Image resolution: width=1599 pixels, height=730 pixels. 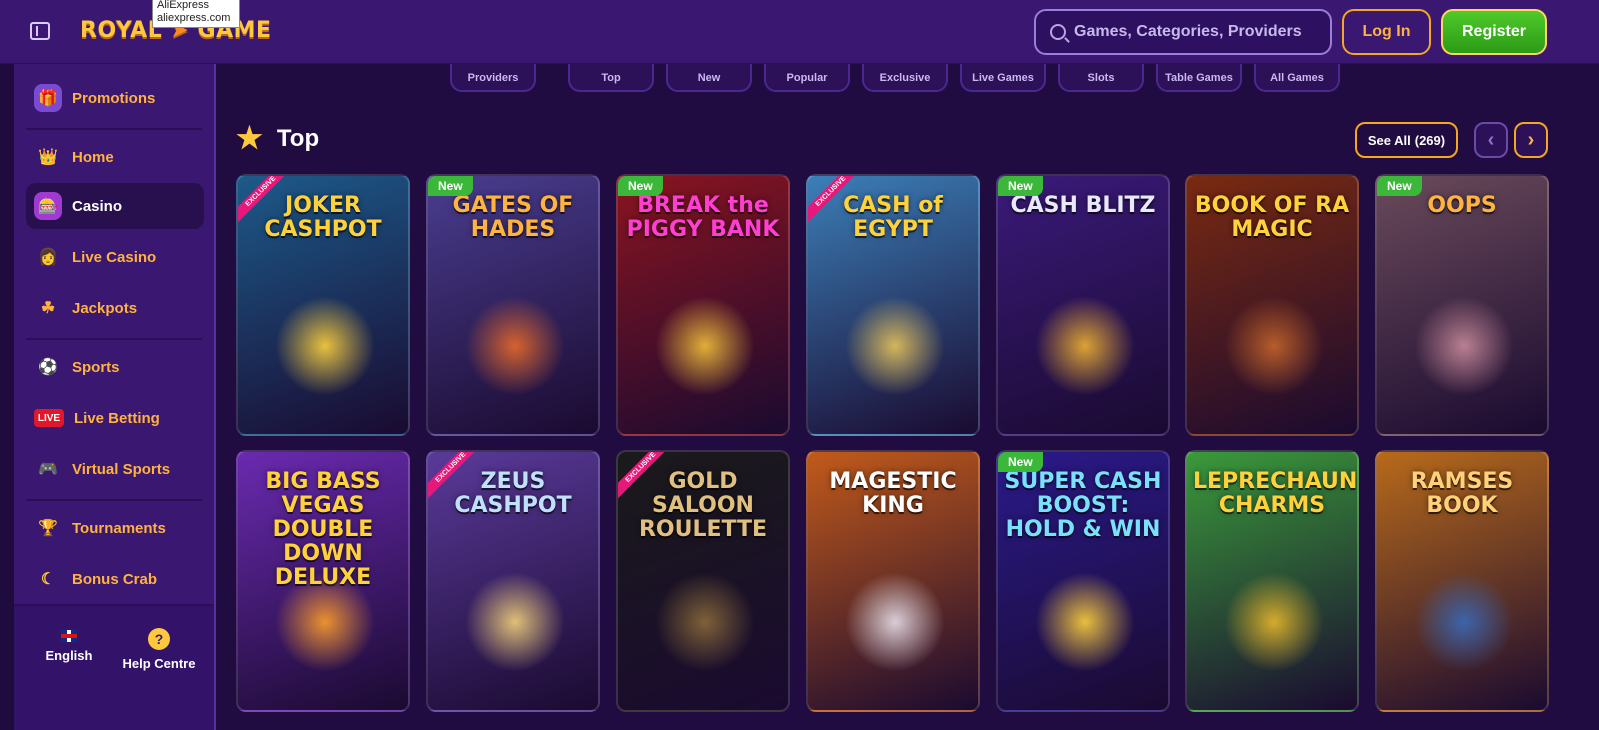 What do you see at coordinates (49, 418) in the screenshot?
I see `live-icon: LIVE` at bounding box center [49, 418].